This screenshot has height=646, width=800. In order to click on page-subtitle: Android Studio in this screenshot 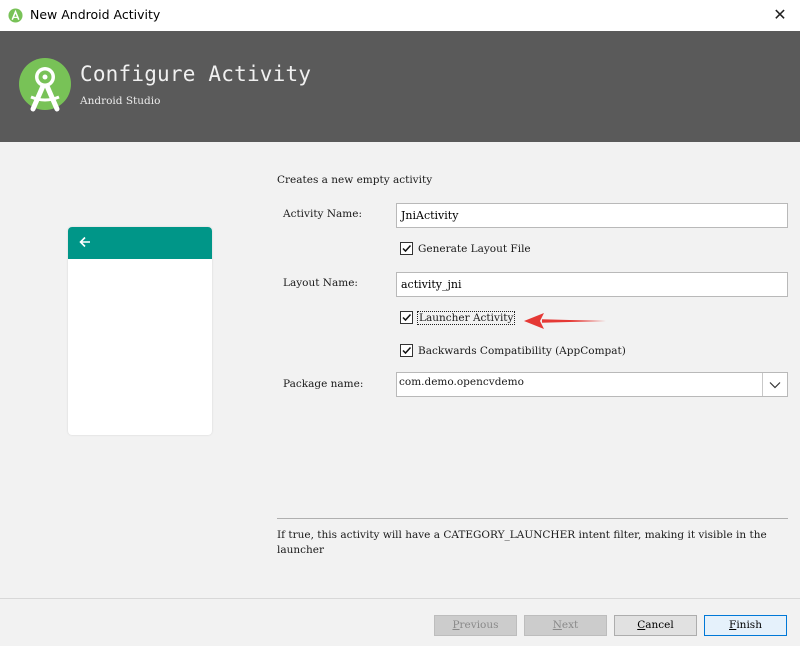, I will do `click(120, 101)`.